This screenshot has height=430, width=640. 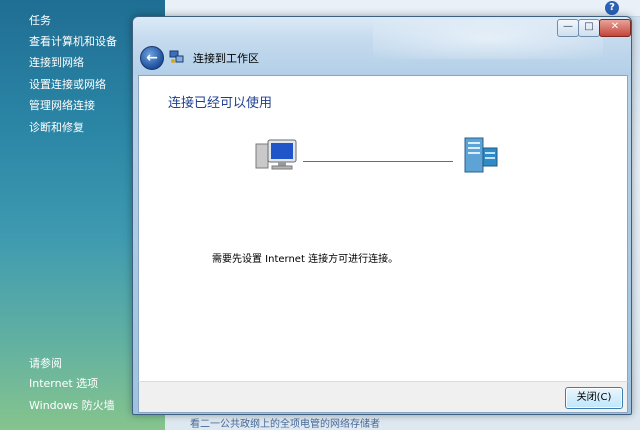 I want to click on help-icon: ?, so click(x=612, y=8).